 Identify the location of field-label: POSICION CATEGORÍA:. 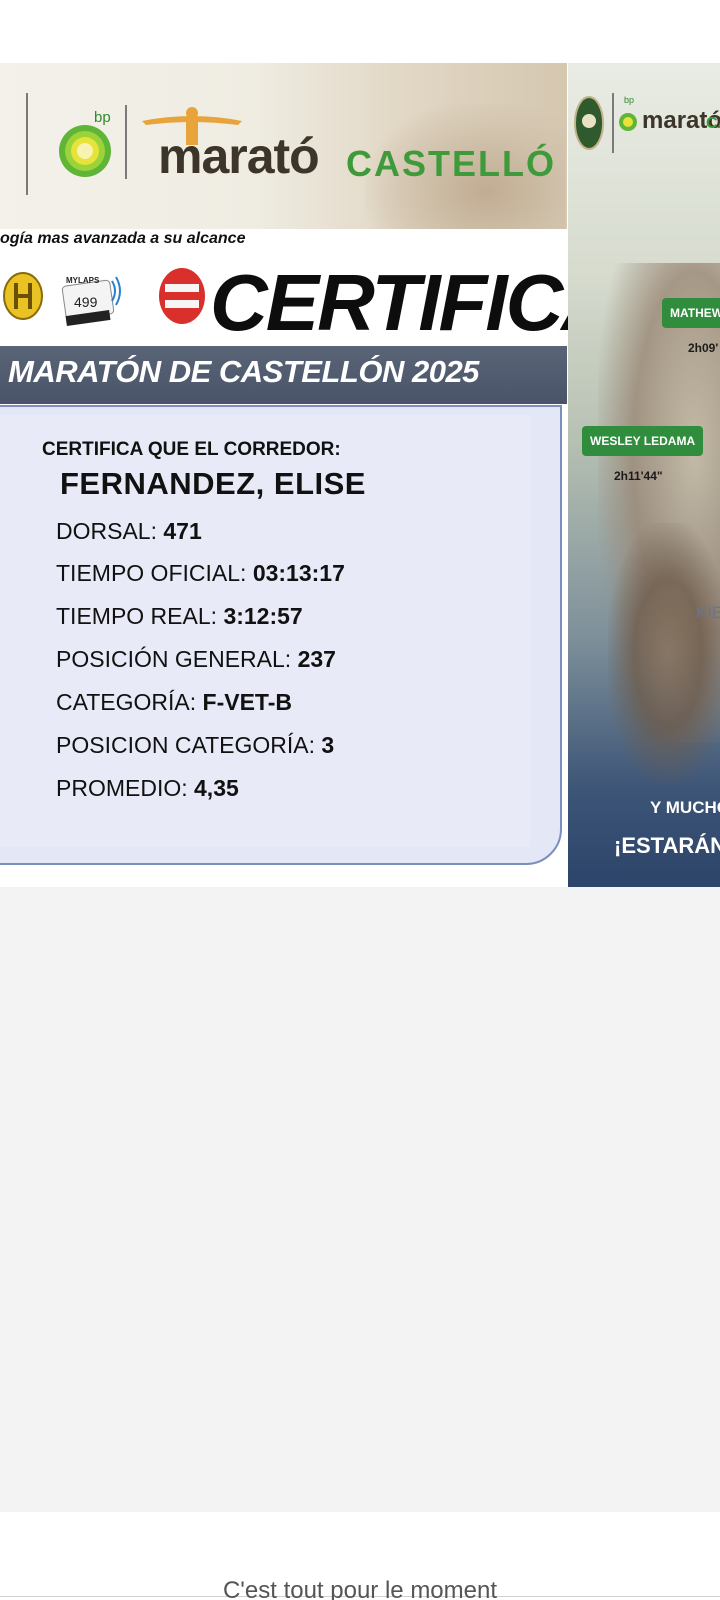
(189, 745).